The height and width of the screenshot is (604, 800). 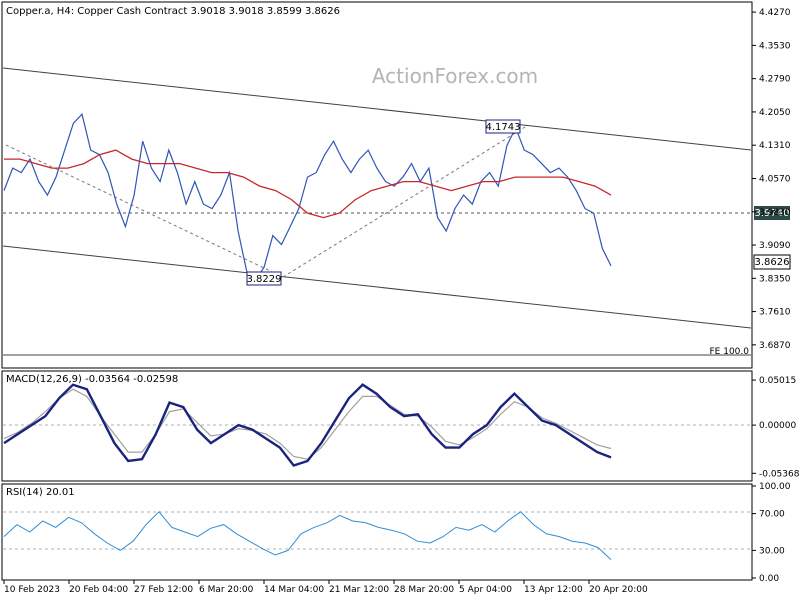 I want to click on rsi-y-tick-label: 100.00, so click(x=775, y=487).